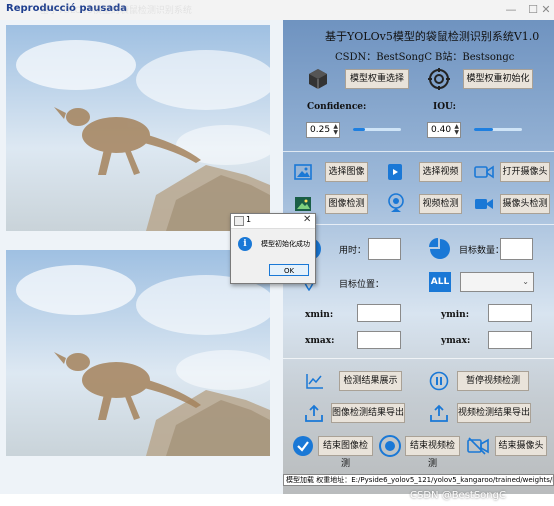 This screenshot has height=506, width=554. Describe the element at coordinates (493, 381) in the screenshot. I see `pause-video-detect-button: 暂停视频检测` at that location.